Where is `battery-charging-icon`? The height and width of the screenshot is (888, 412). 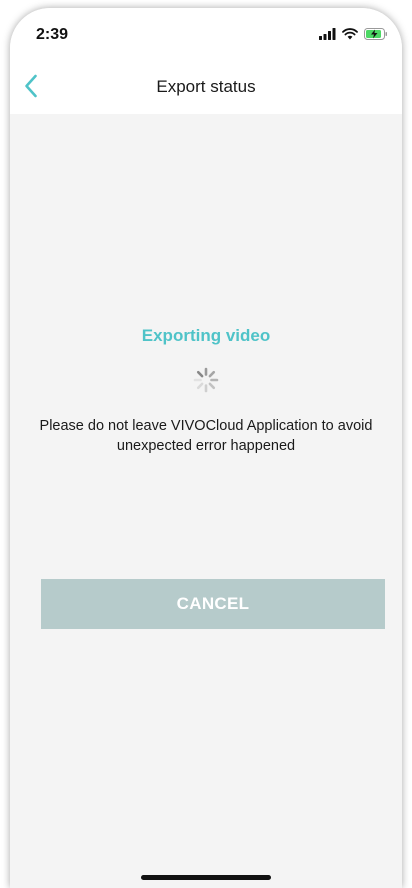
battery-charging-icon is located at coordinates (376, 36).